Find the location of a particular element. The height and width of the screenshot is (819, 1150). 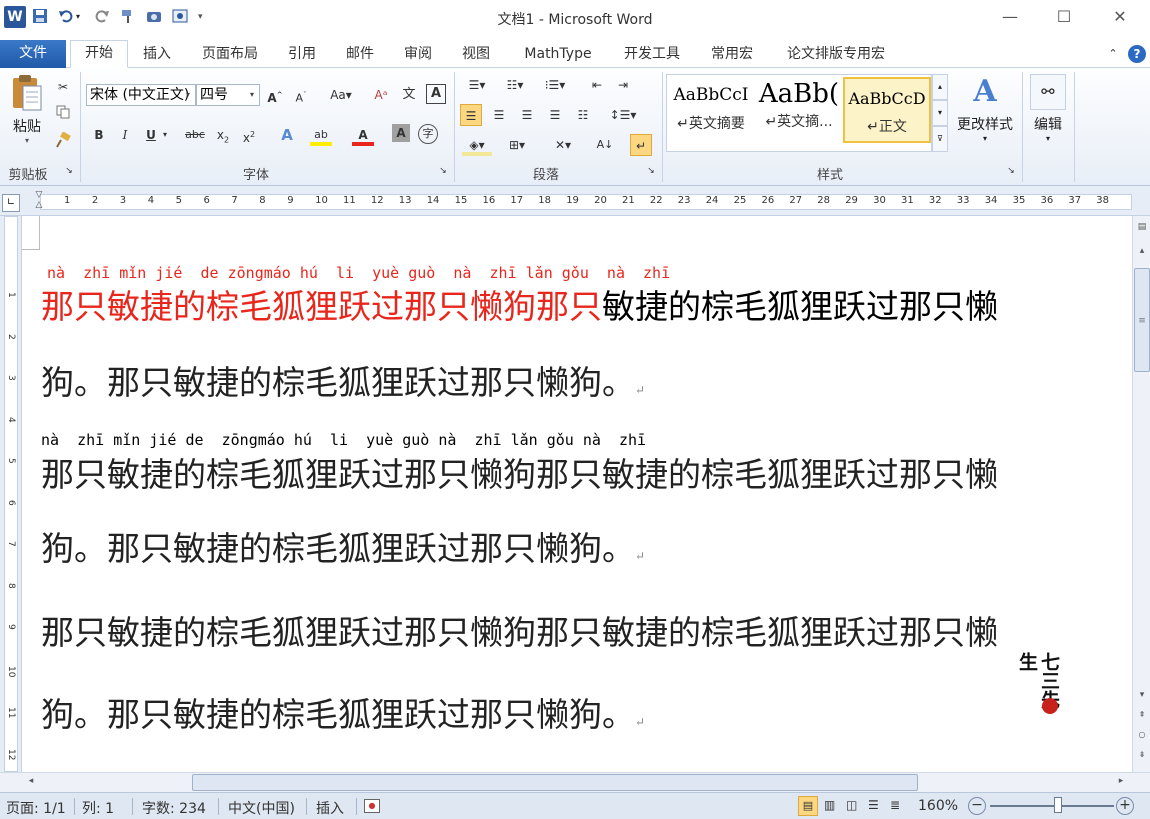

font-color-icon: A is located at coordinates (363, 135).